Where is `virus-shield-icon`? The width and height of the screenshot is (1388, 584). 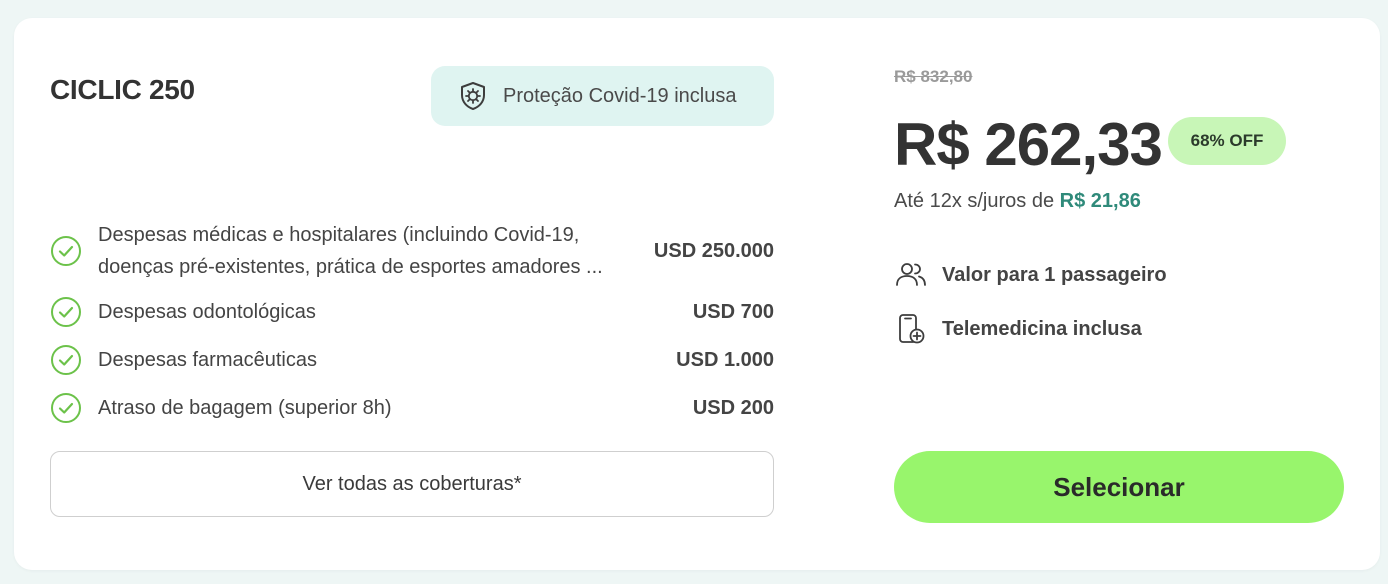
virus-shield-icon is located at coordinates (473, 96).